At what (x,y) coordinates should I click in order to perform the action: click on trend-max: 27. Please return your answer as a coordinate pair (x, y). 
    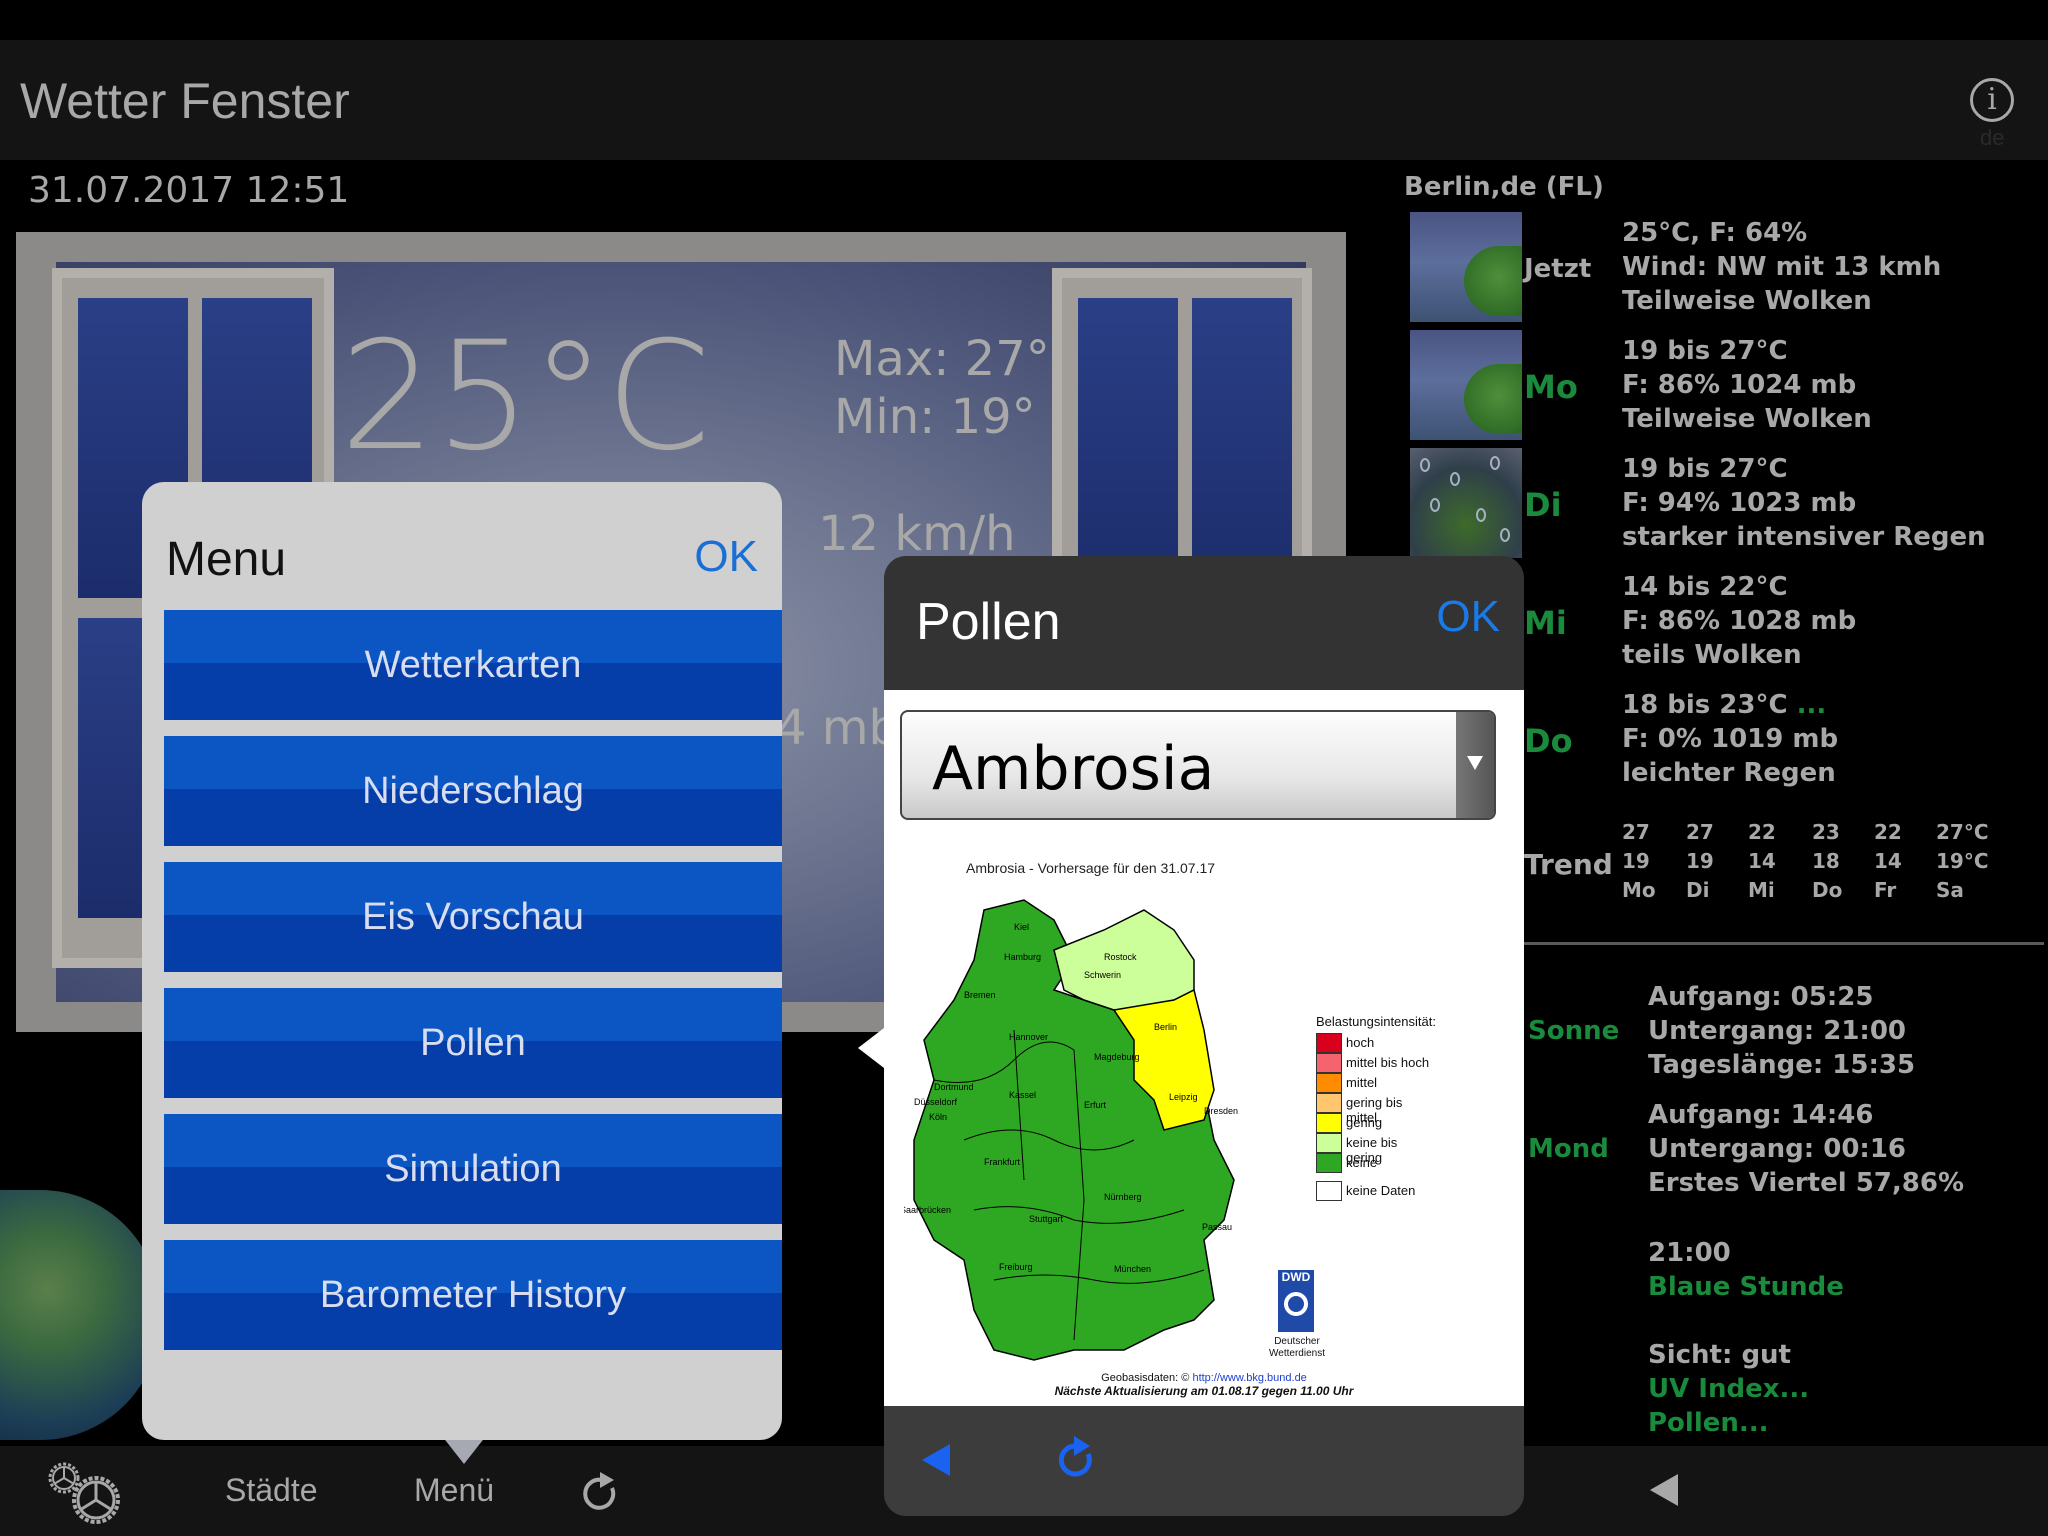
    Looking at the image, I should click on (1700, 832).